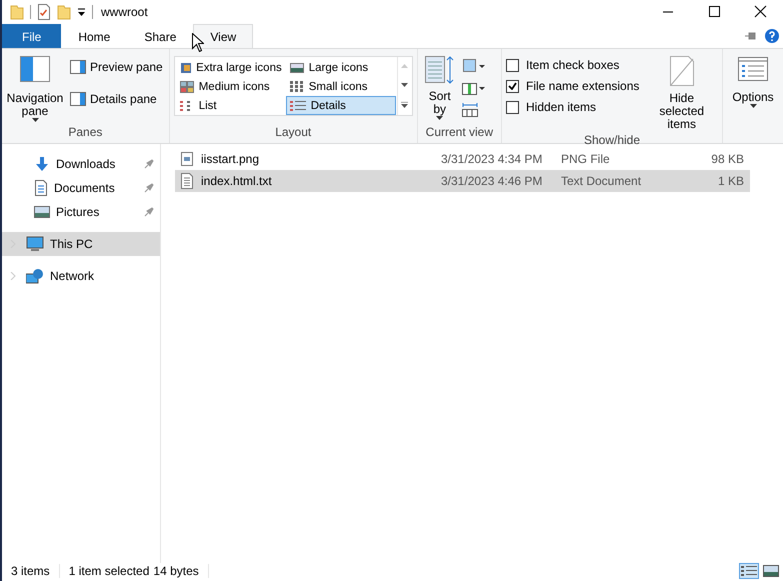 This screenshot has height=581, width=783. What do you see at coordinates (187, 181) in the screenshot?
I see `text-file-icon` at bounding box center [187, 181].